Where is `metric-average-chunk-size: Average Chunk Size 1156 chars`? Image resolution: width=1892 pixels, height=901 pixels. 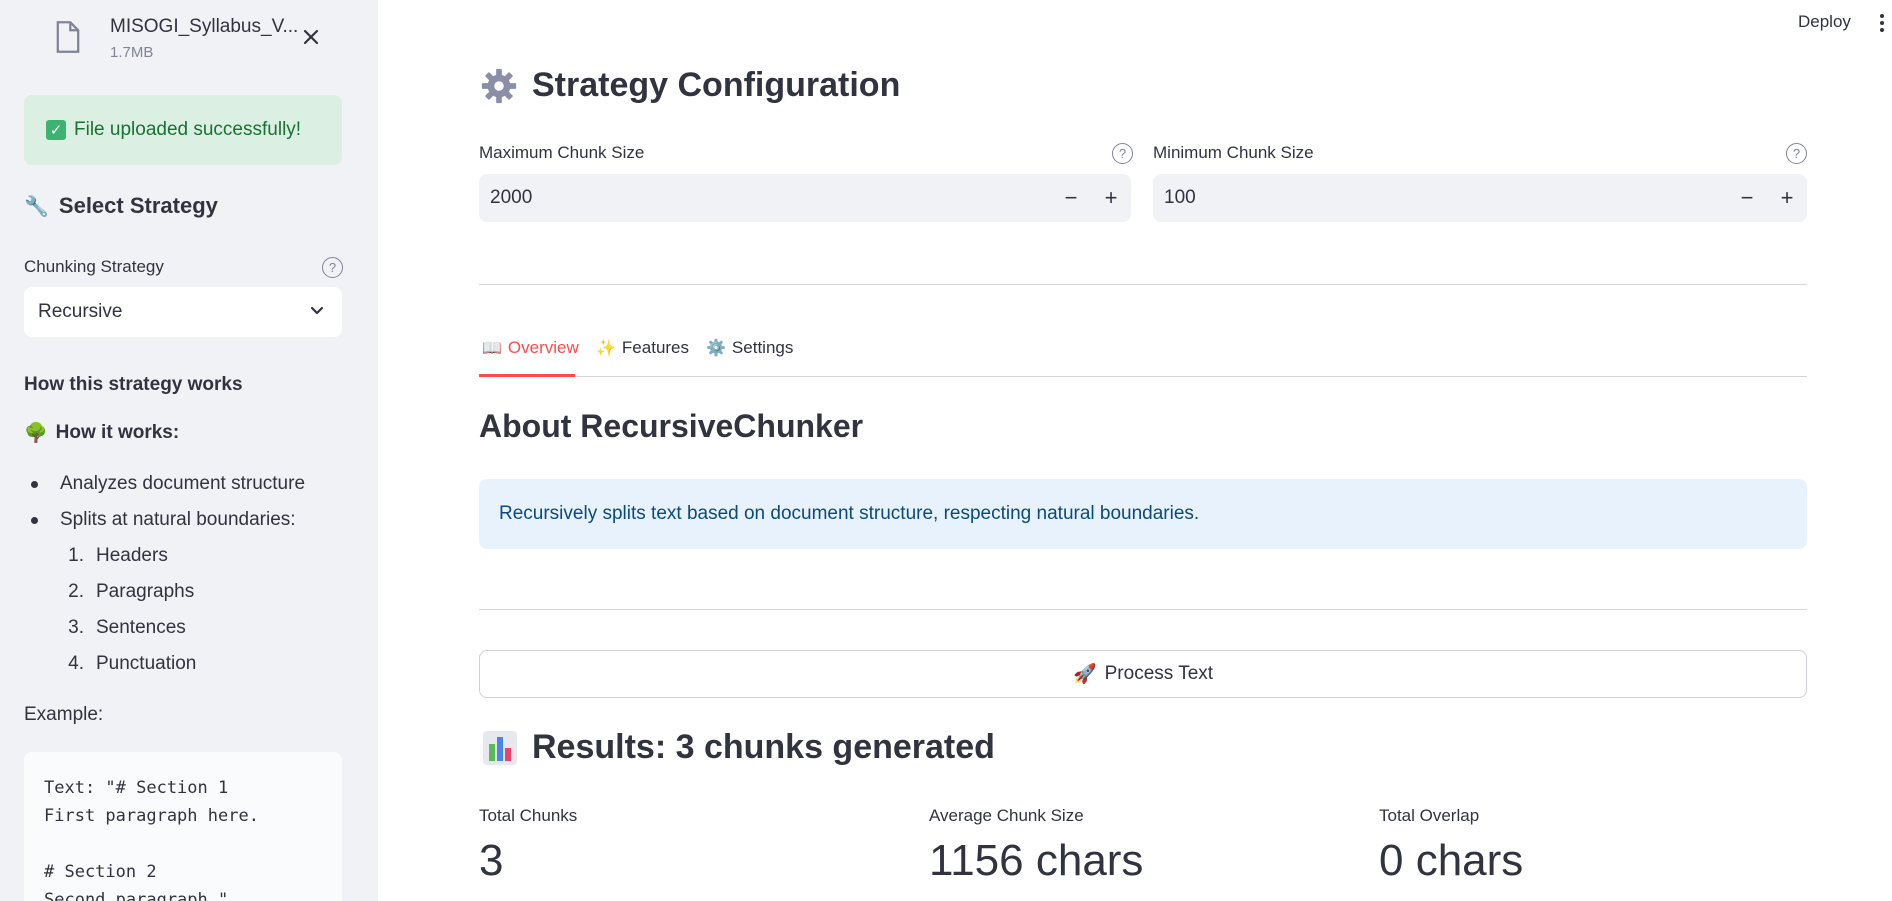 metric-average-chunk-size: Average Chunk Size 1156 chars is located at coordinates (1036, 846).